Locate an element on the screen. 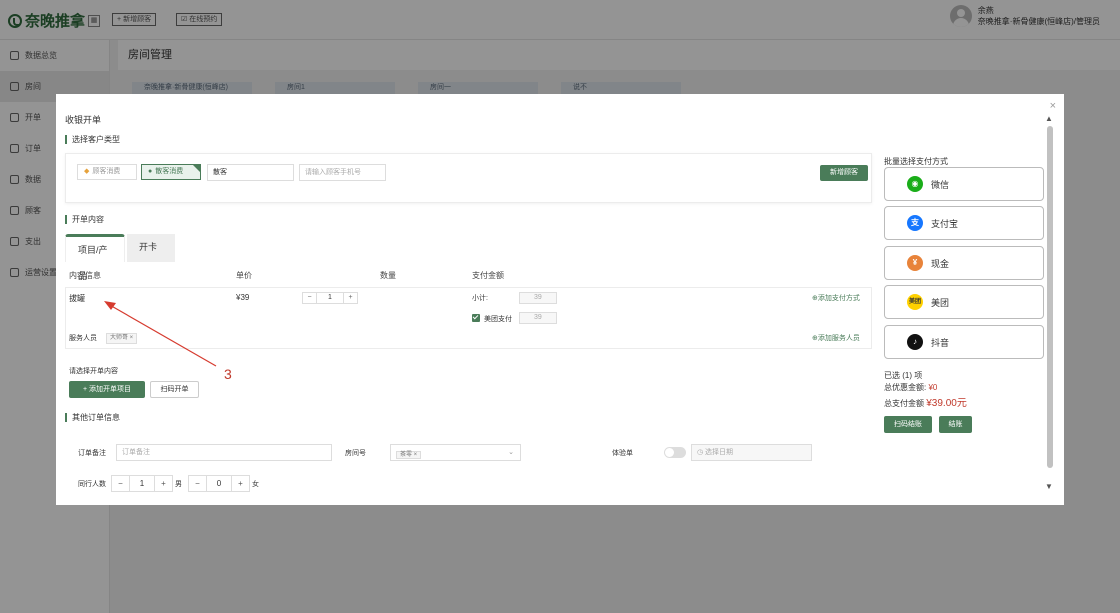 The height and width of the screenshot is (613, 1120). section-other-info: 其他订单信息 is located at coordinates (92, 417).